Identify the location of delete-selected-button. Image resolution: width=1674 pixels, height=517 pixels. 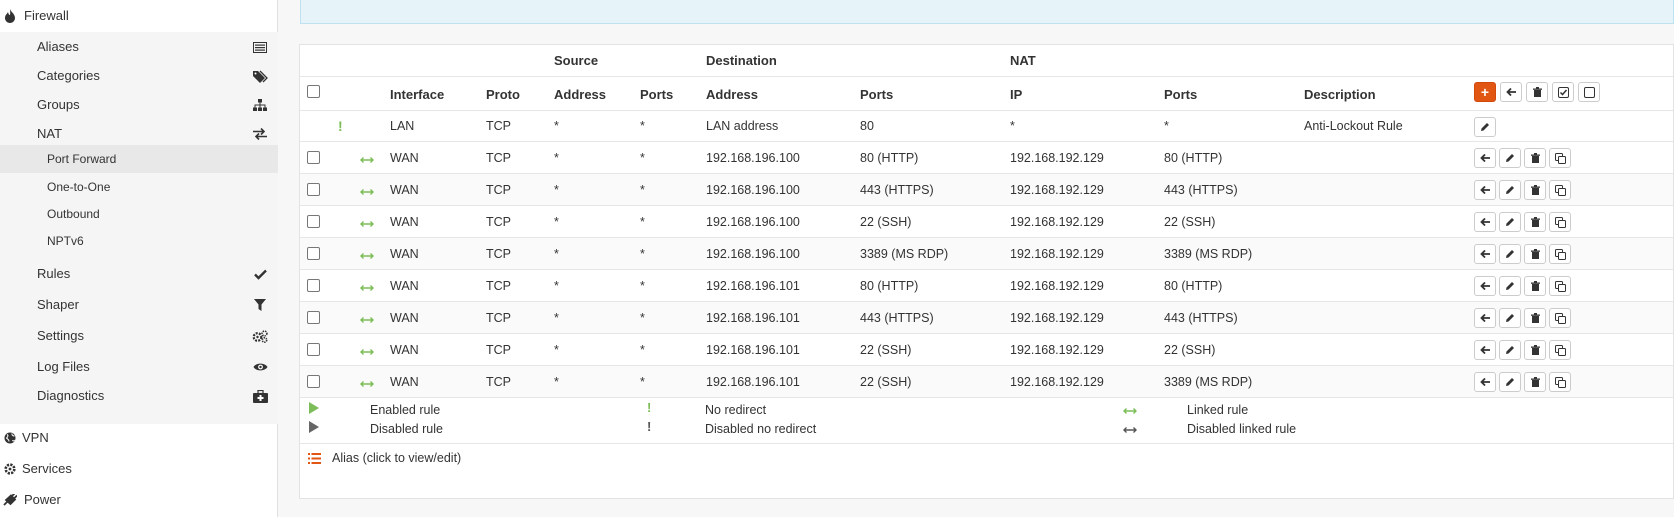
(1537, 92).